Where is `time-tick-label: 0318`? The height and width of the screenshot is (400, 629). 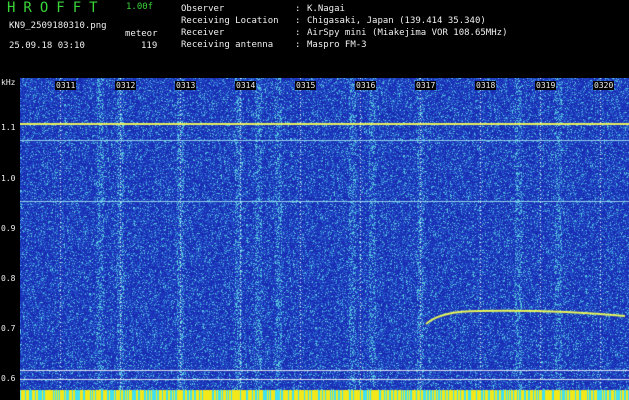
time-tick-label: 0318 is located at coordinates (486, 85).